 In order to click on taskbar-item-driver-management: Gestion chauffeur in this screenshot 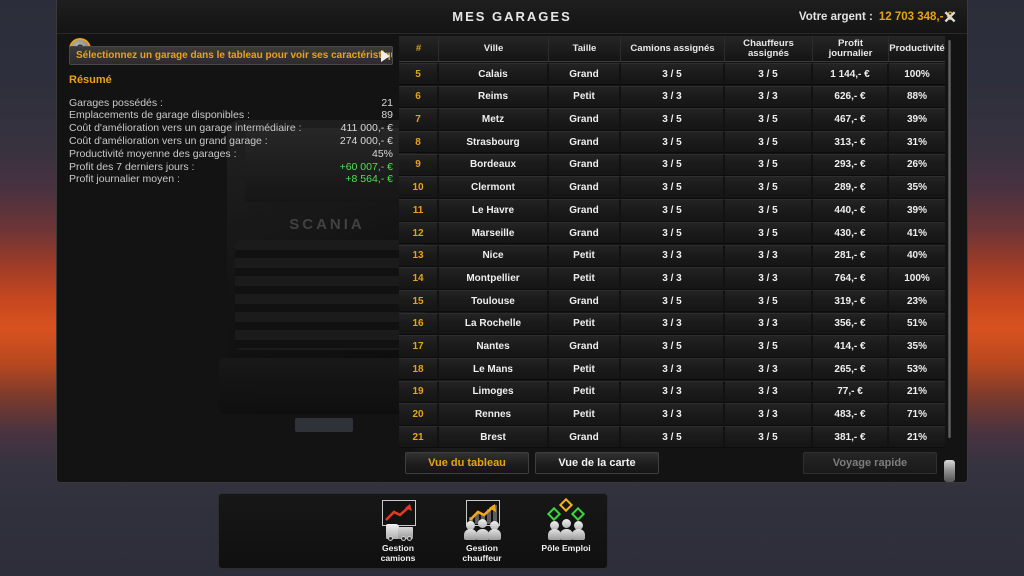, I will do `click(482, 531)`.